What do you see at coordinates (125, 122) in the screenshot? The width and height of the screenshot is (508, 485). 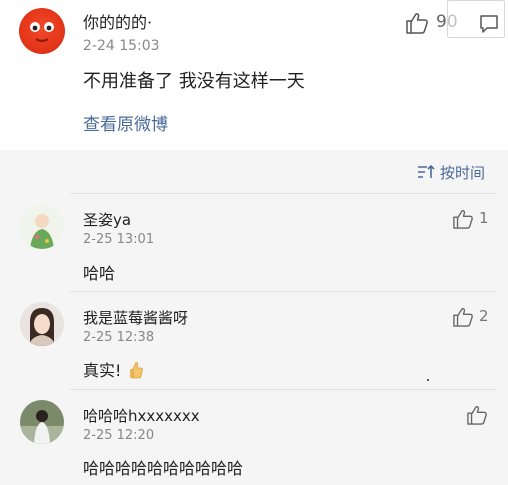 I see `view-original-link: 查看原微博` at bounding box center [125, 122].